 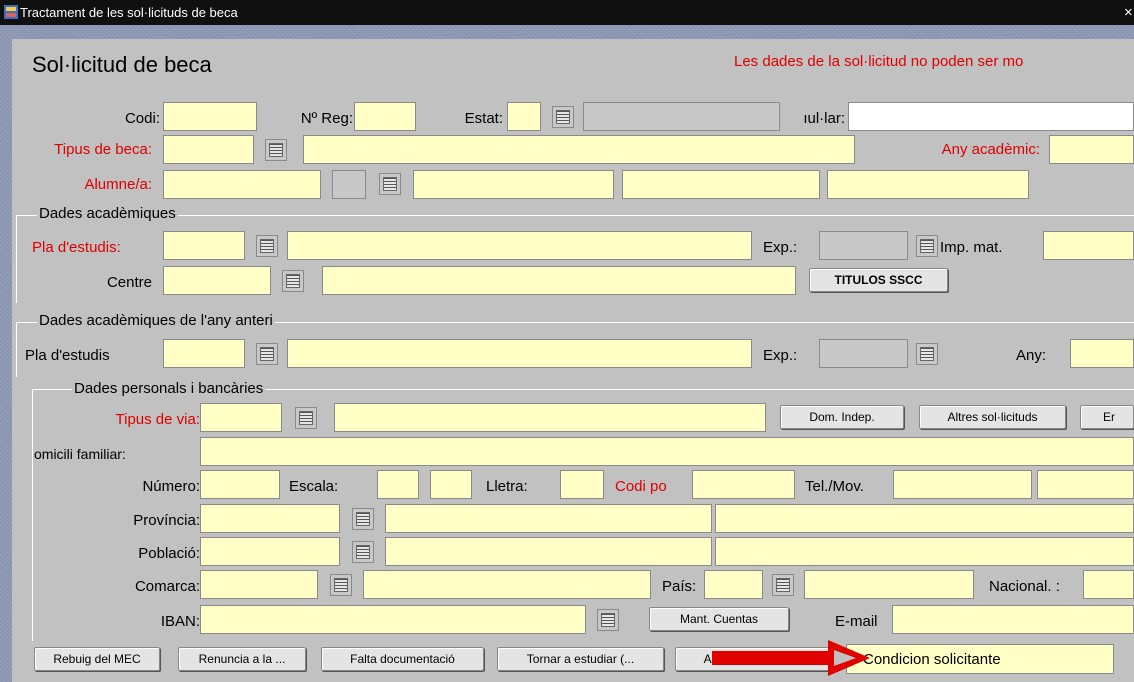 I want to click on any-academic-field, so click(x=1091, y=149).